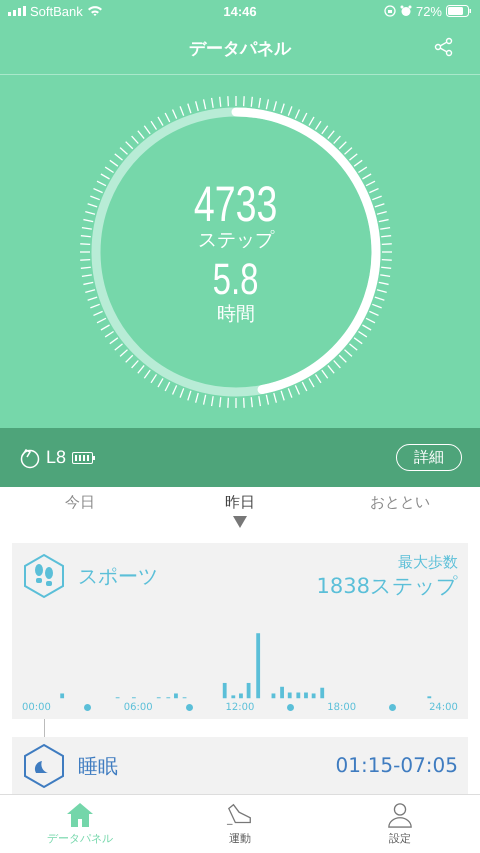 This screenshot has width=480, height=853. What do you see at coordinates (236, 239) in the screenshot?
I see `step-unit: ステップ` at bounding box center [236, 239].